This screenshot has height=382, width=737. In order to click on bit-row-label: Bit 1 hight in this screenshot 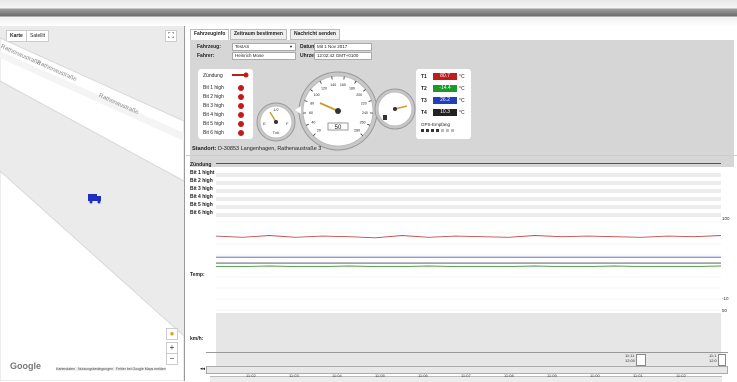, I will do `click(202, 173)`.